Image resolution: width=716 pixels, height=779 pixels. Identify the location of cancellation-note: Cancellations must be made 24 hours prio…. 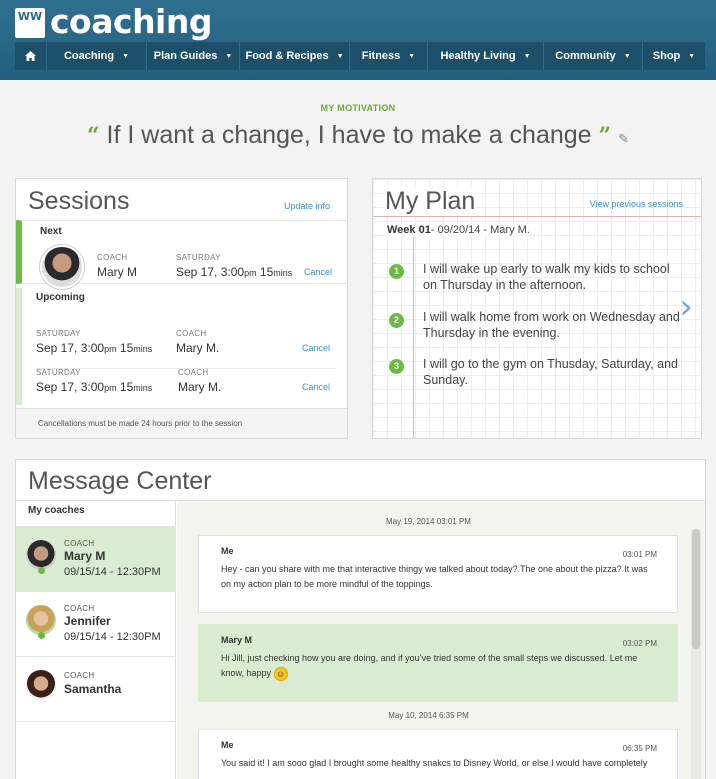
(181, 423).